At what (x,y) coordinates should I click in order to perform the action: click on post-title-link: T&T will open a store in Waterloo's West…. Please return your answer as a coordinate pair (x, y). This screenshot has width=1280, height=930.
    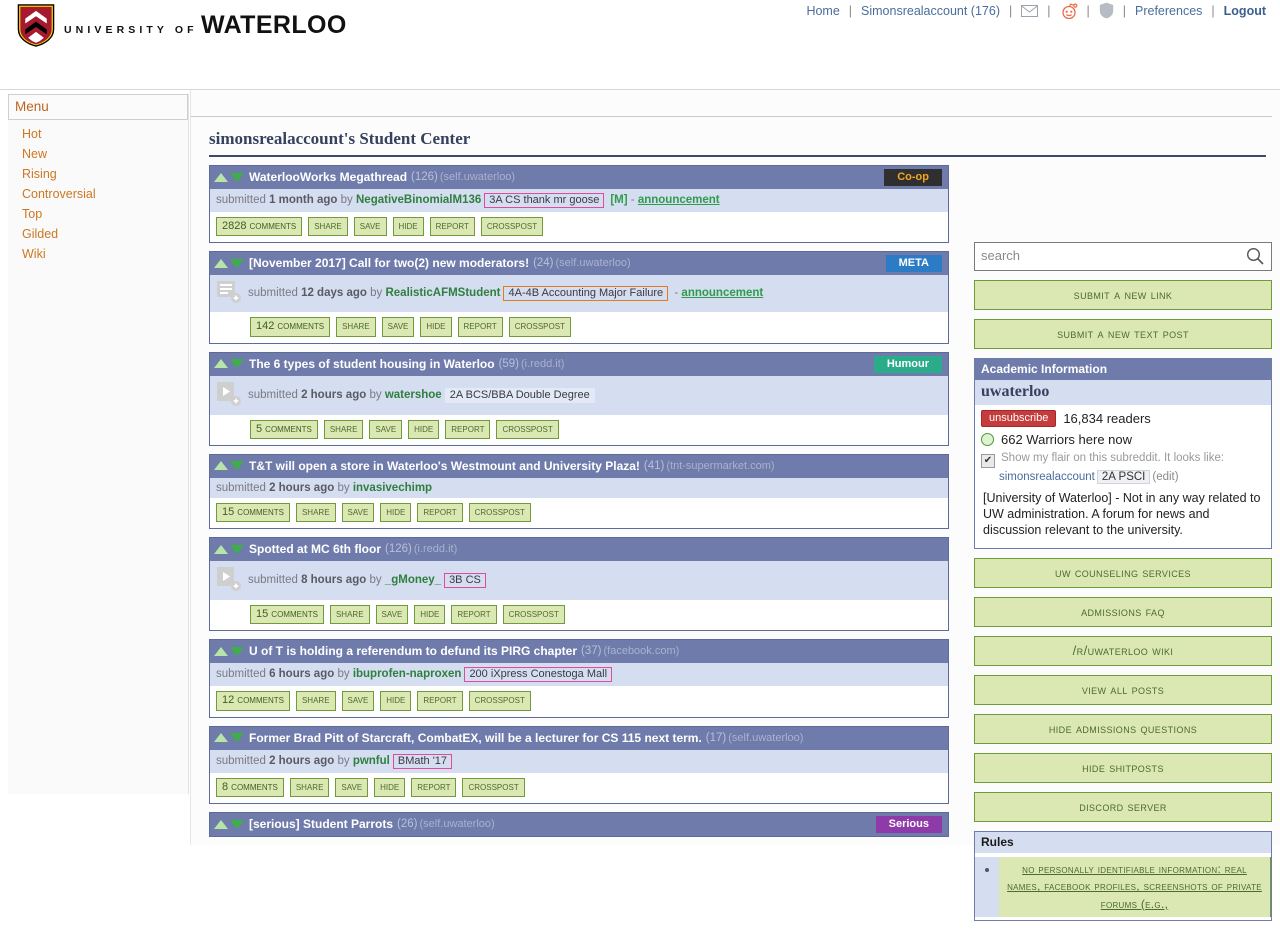
    Looking at the image, I should click on (444, 466).